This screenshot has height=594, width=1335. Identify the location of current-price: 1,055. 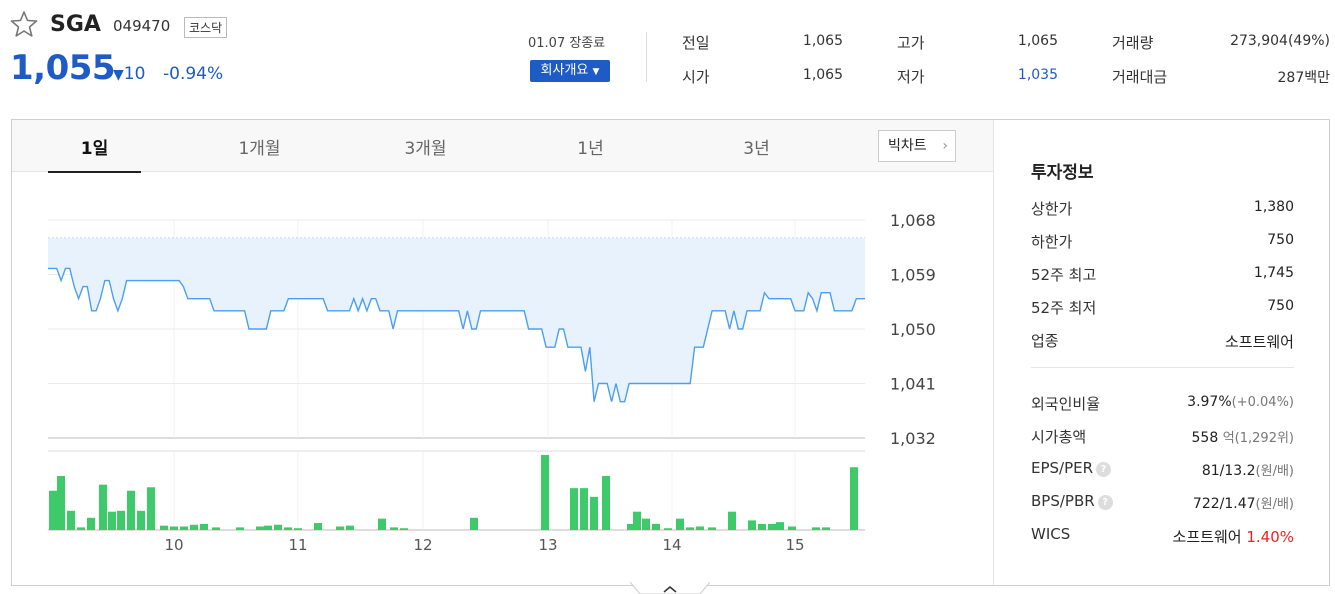
(63, 68).